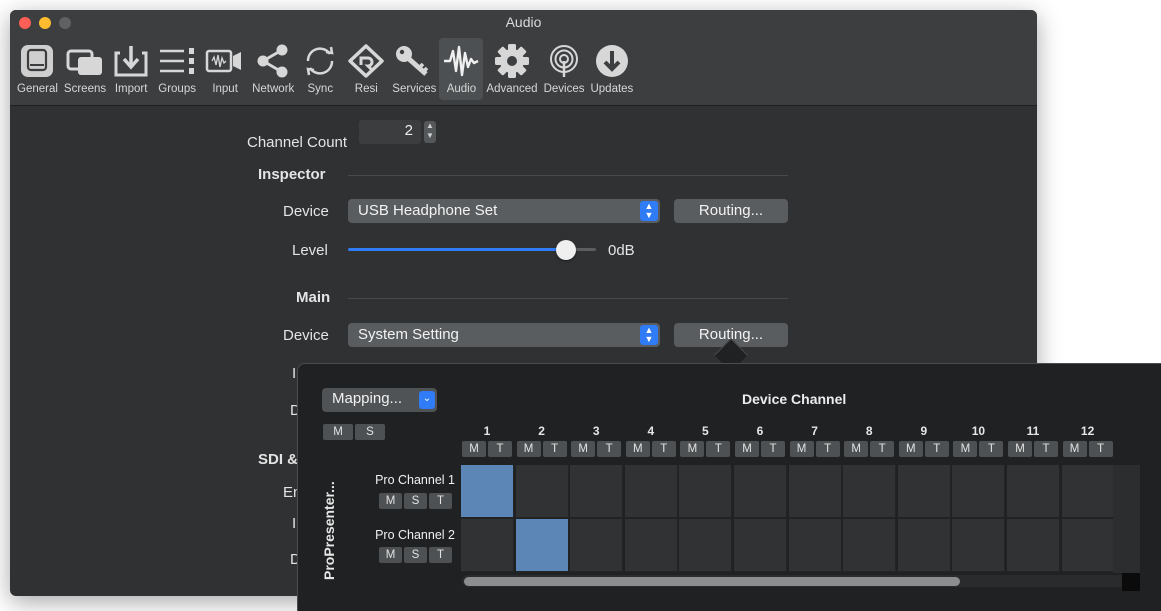  I want to click on toolbar-item-updates: Updates, so click(611, 69).